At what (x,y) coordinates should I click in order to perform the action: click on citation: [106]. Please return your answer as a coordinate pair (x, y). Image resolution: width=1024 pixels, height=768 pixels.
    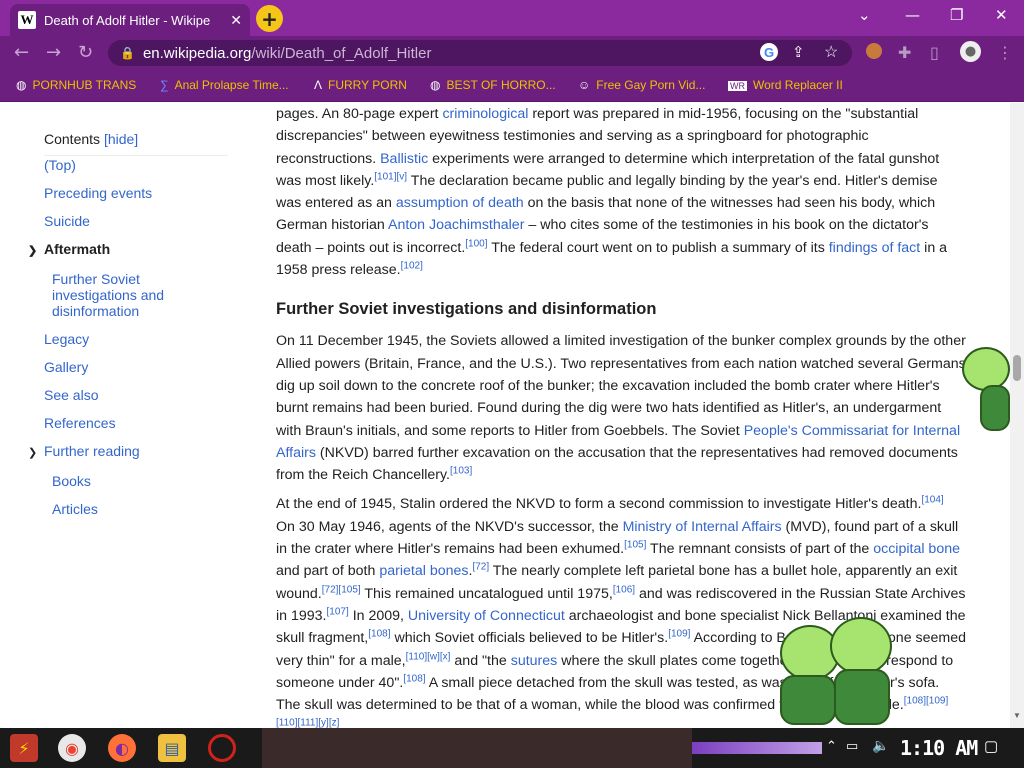
    Looking at the image, I should click on (624, 589).